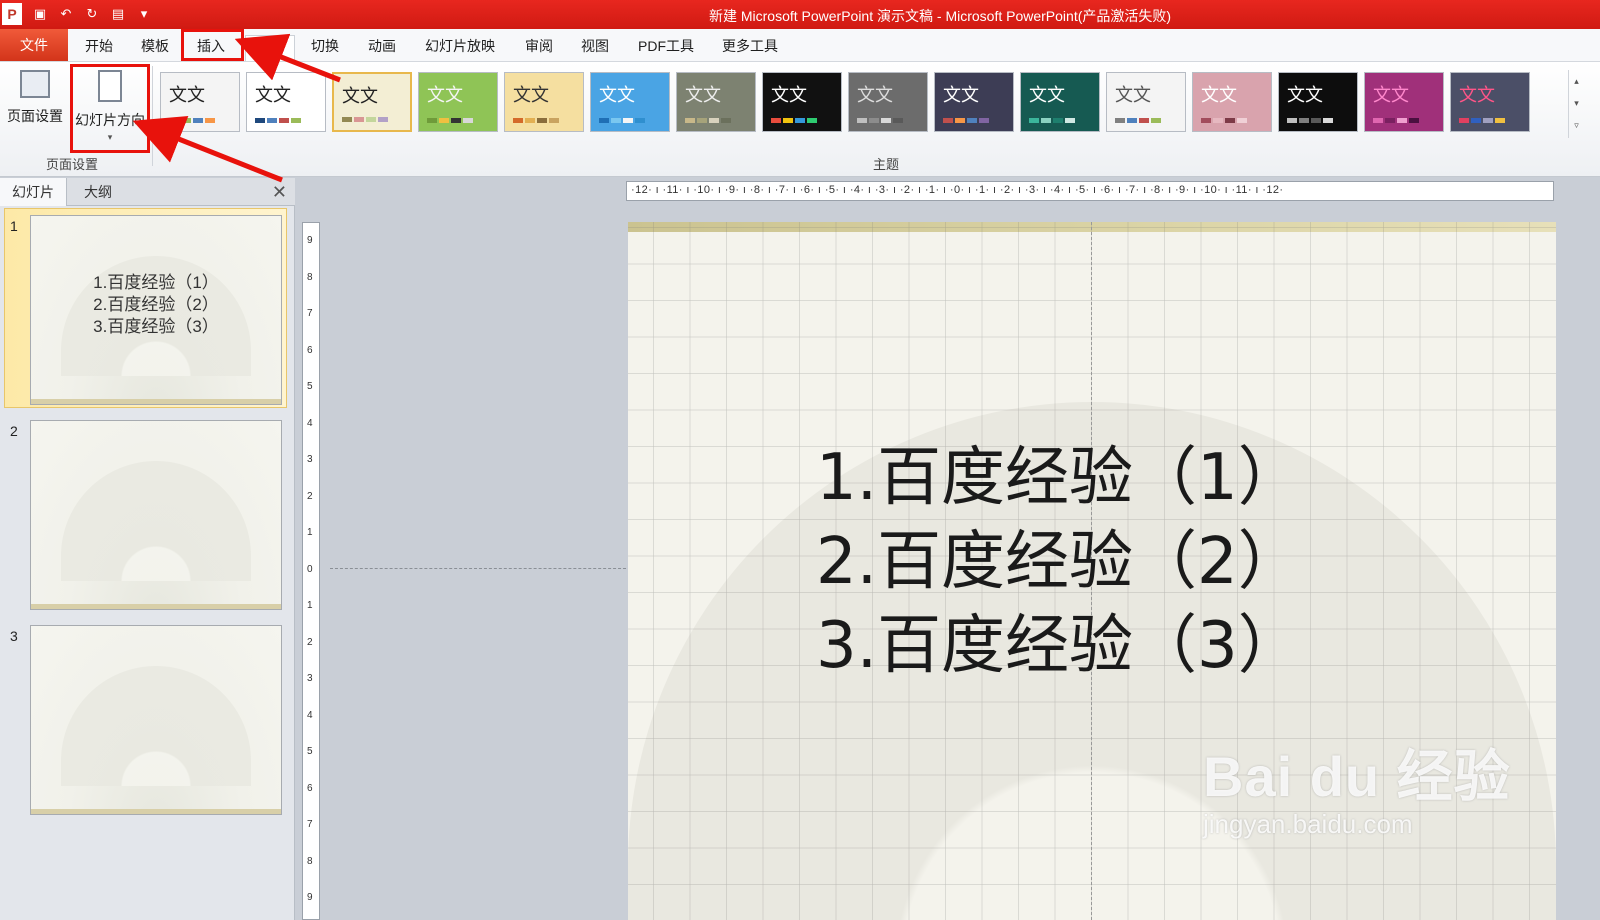  I want to click on ruler-tick-label: 5, so click(310, 751).